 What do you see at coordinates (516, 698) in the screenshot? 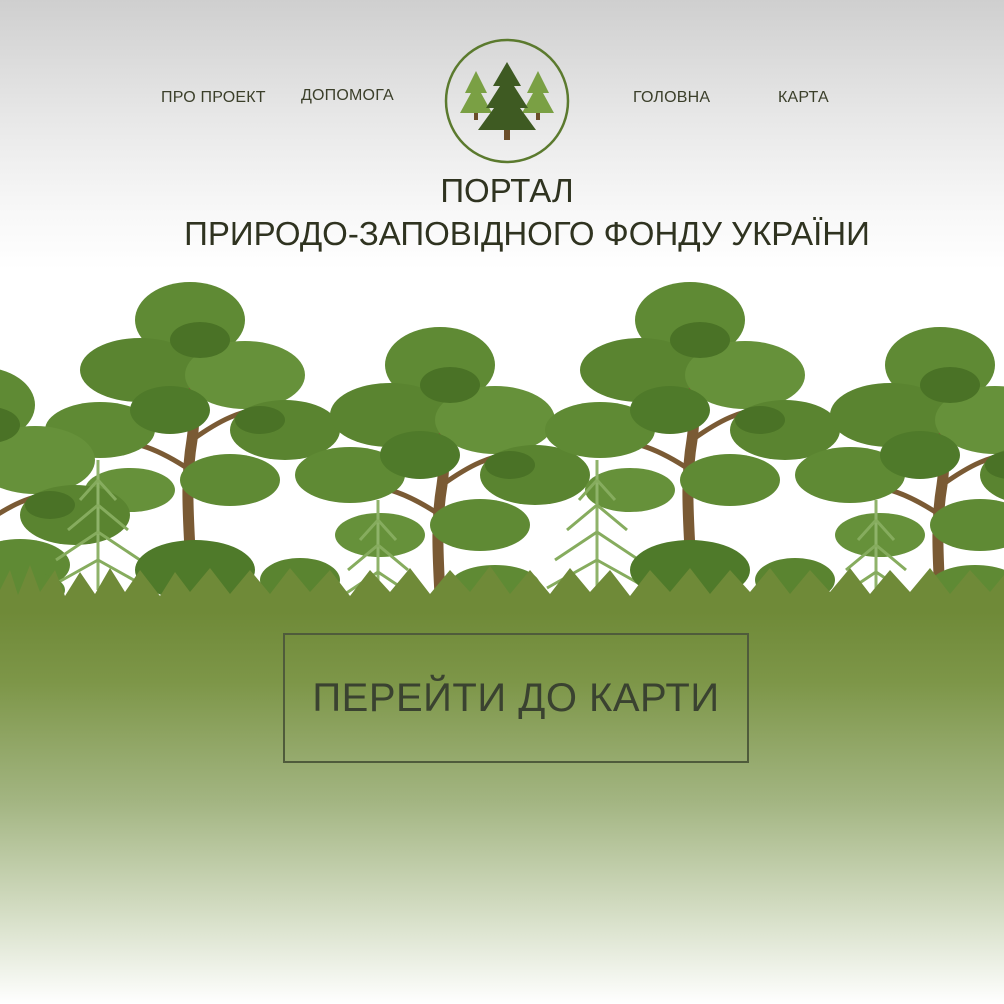
I see `go-to-map-button: ПЕРЕЙТИ ДО КАРТИ` at bounding box center [516, 698].